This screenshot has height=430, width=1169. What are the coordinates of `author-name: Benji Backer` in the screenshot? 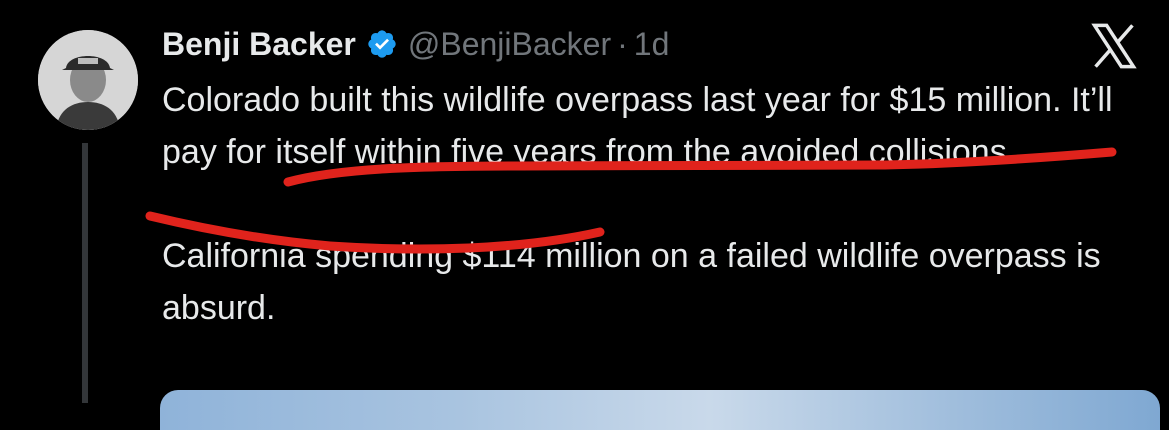 It's located at (259, 44).